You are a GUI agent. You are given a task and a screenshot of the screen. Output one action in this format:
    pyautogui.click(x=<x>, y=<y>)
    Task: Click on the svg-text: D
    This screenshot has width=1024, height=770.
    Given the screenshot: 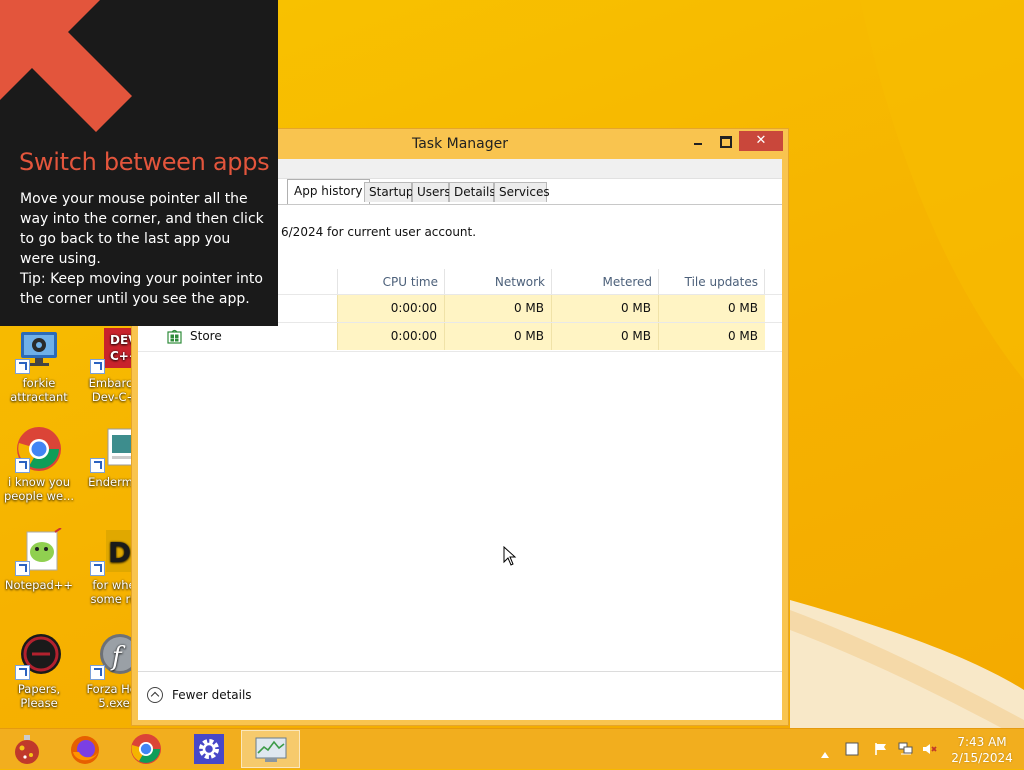 What is the action you would take?
    pyautogui.click(x=119, y=552)
    